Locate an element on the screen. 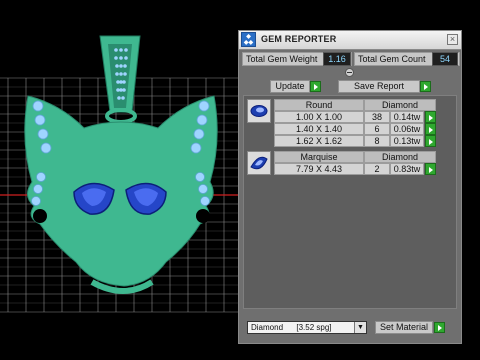  table-row-weight: 0.06tw is located at coordinates (407, 129).